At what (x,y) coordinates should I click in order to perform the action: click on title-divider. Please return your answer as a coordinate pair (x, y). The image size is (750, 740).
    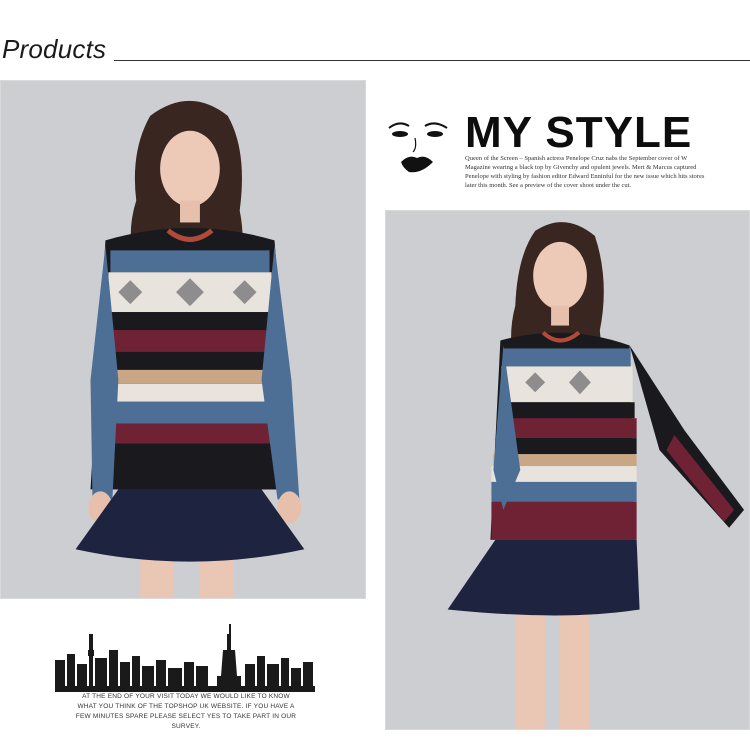
    Looking at the image, I should click on (432, 60).